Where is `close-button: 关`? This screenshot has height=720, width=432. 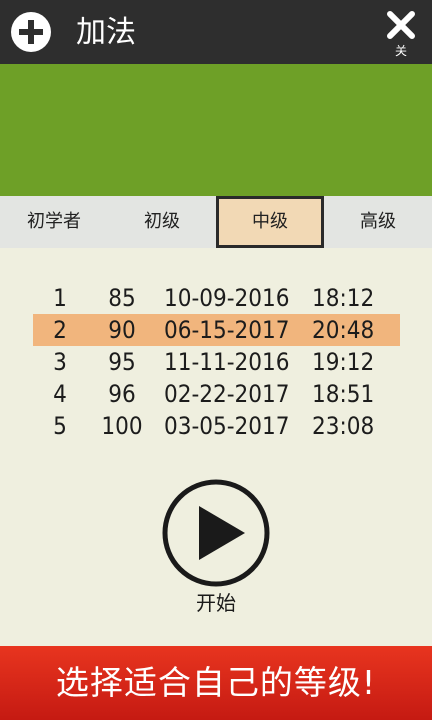 close-button: 关 is located at coordinates (401, 34).